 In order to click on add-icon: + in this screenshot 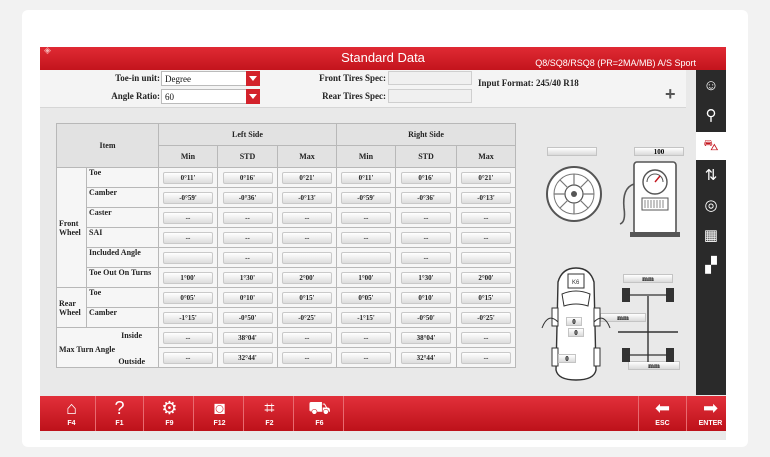, I will do `click(670, 94)`.